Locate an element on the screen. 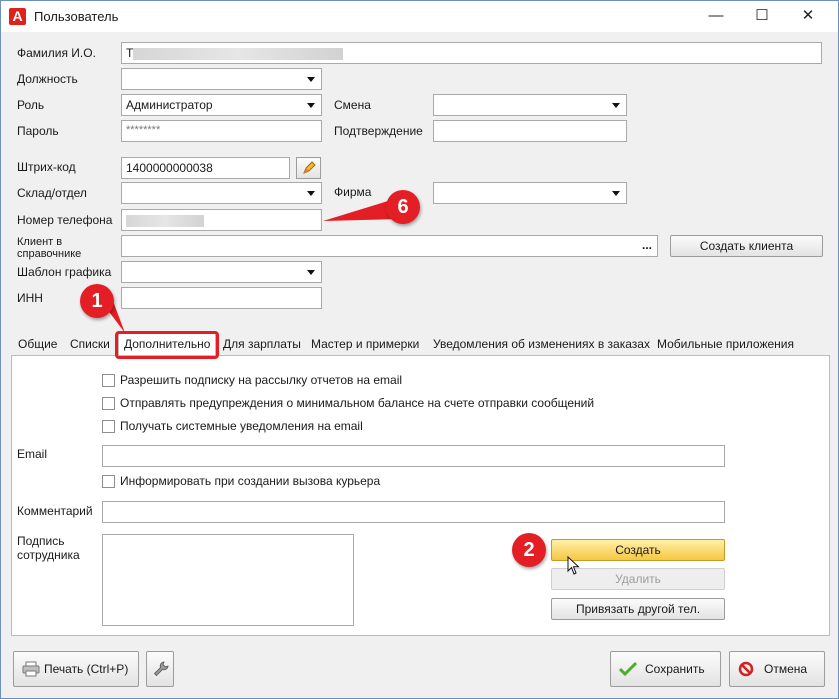 This screenshot has width=839, height=699. role-select: Администратор is located at coordinates (221, 105).